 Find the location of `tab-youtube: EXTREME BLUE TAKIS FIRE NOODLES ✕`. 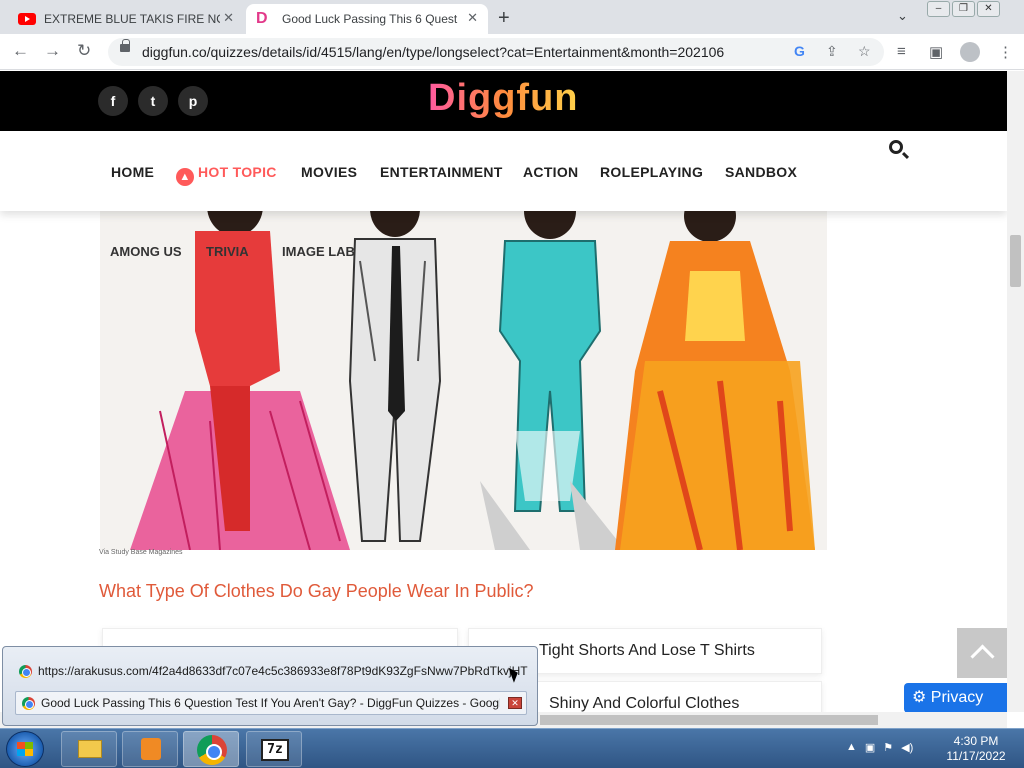

tab-youtube: EXTREME BLUE TAKIS FIRE NOODLES ✕ is located at coordinates (126, 19).